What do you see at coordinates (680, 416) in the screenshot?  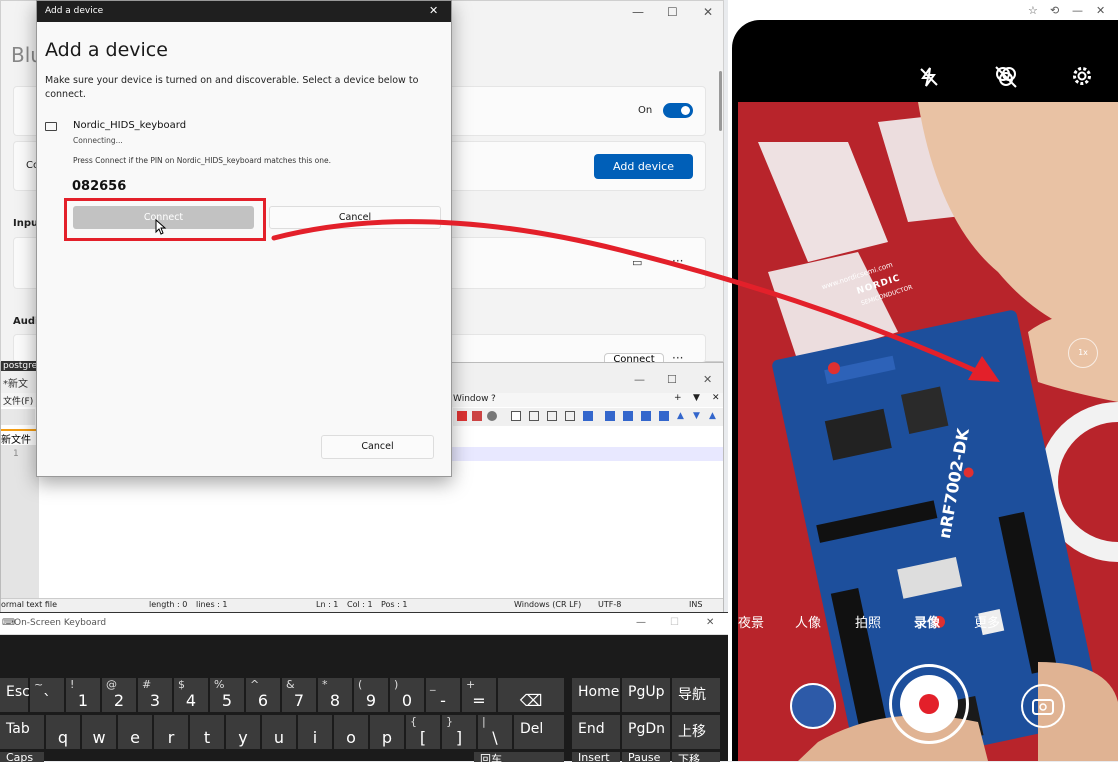 I see `up-arrow-icon: ▲` at bounding box center [680, 416].